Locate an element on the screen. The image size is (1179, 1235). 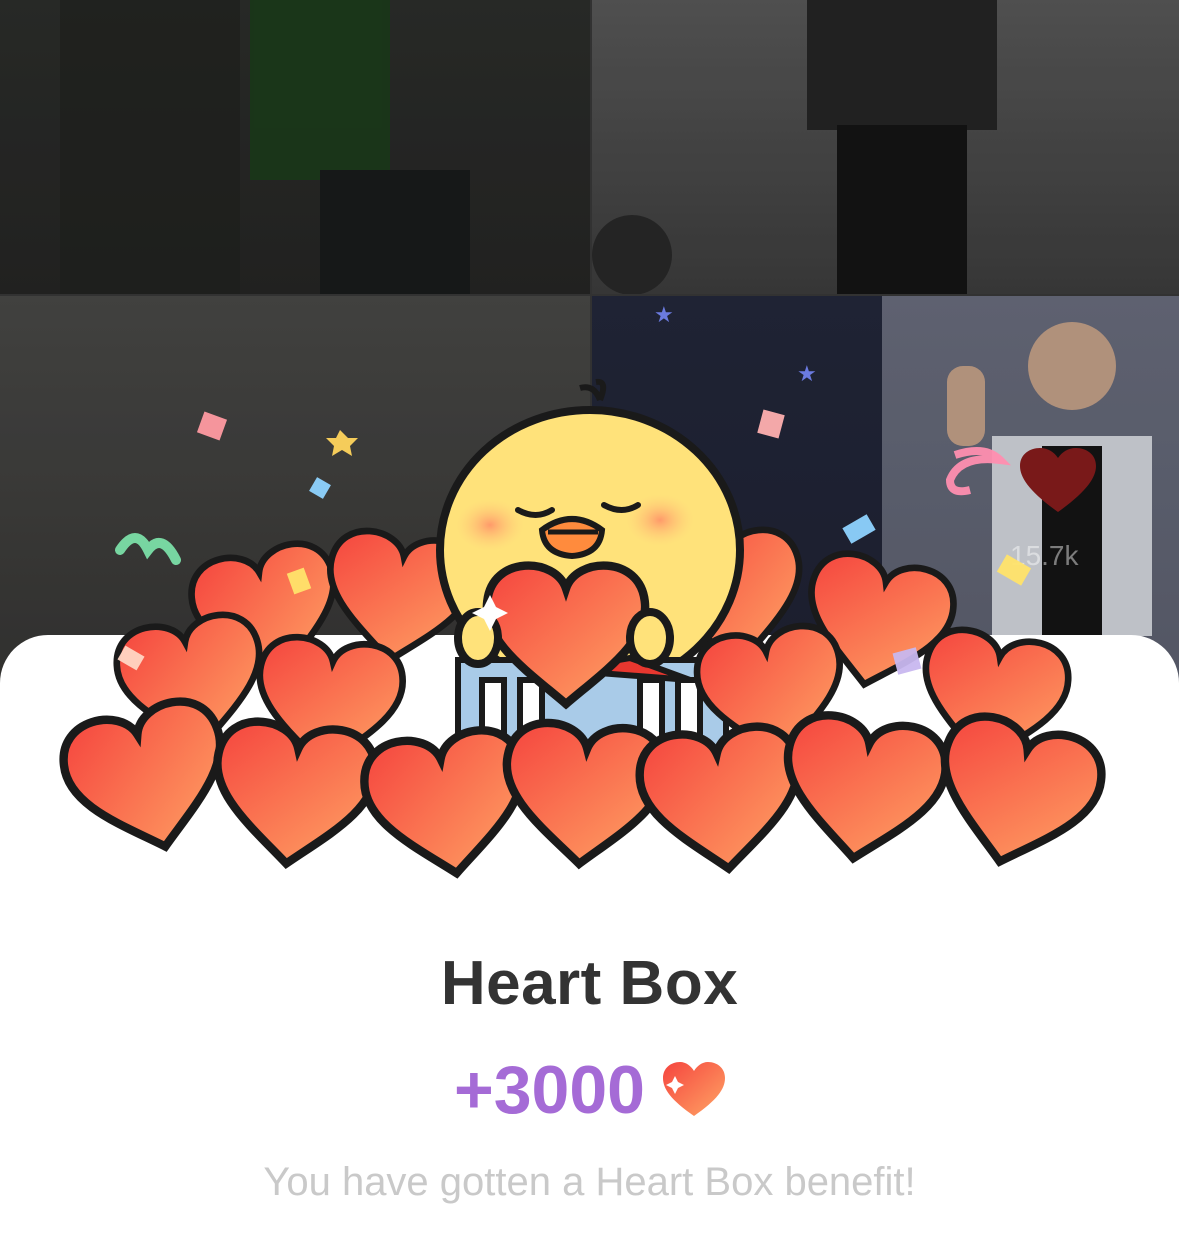
modal-description: You have gotten a Heart Box benefit! is located at coordinates (589, 1182).